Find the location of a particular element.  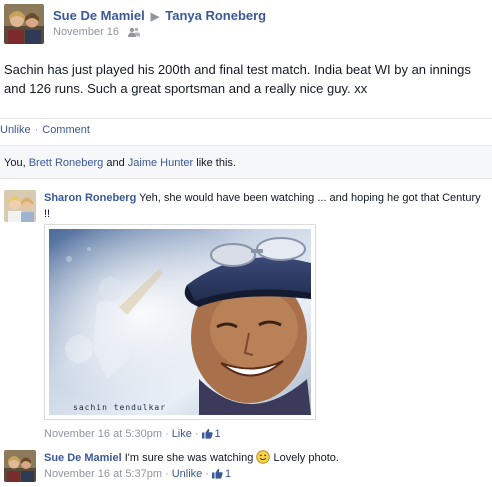

comment-meta: November 16 at 5:30pm · Like · 1 is located at coordinates (132, 435).